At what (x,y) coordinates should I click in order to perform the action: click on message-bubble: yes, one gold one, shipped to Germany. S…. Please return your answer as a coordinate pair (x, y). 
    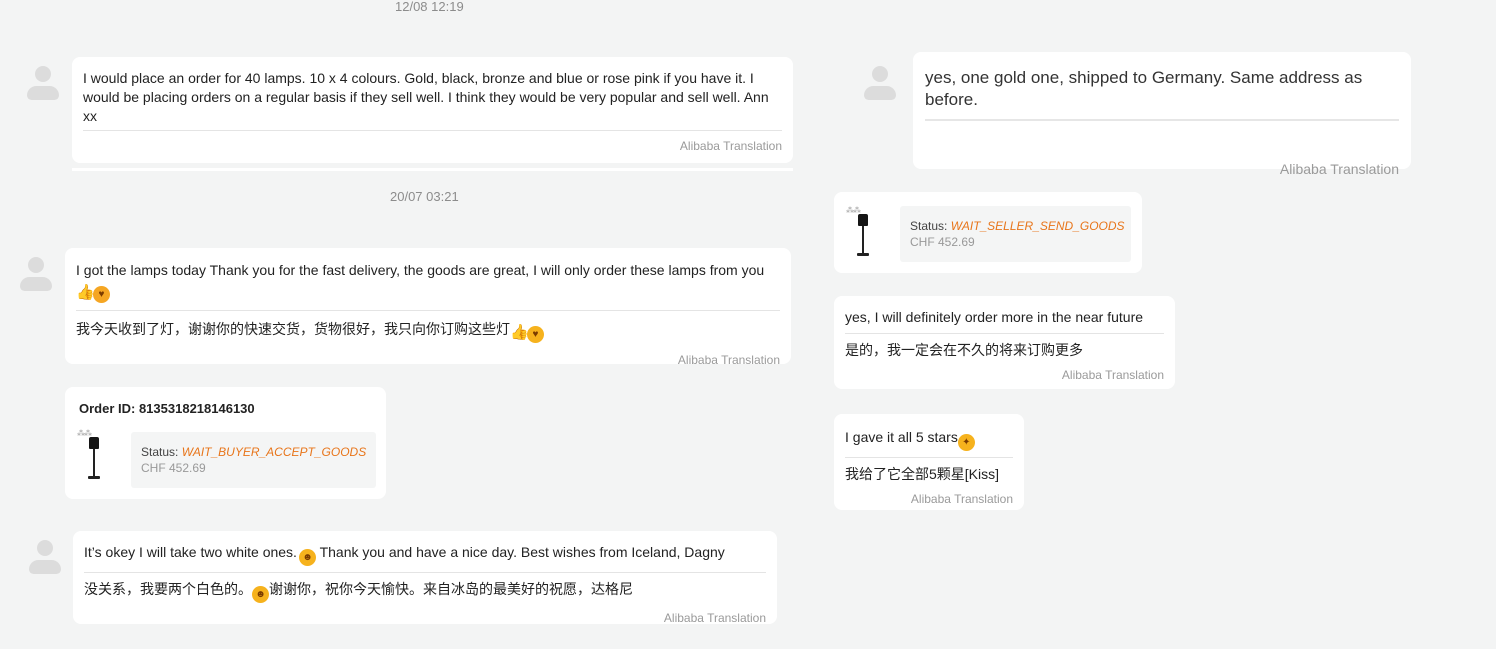
    Looking at the image, I should click on (1162, 114).